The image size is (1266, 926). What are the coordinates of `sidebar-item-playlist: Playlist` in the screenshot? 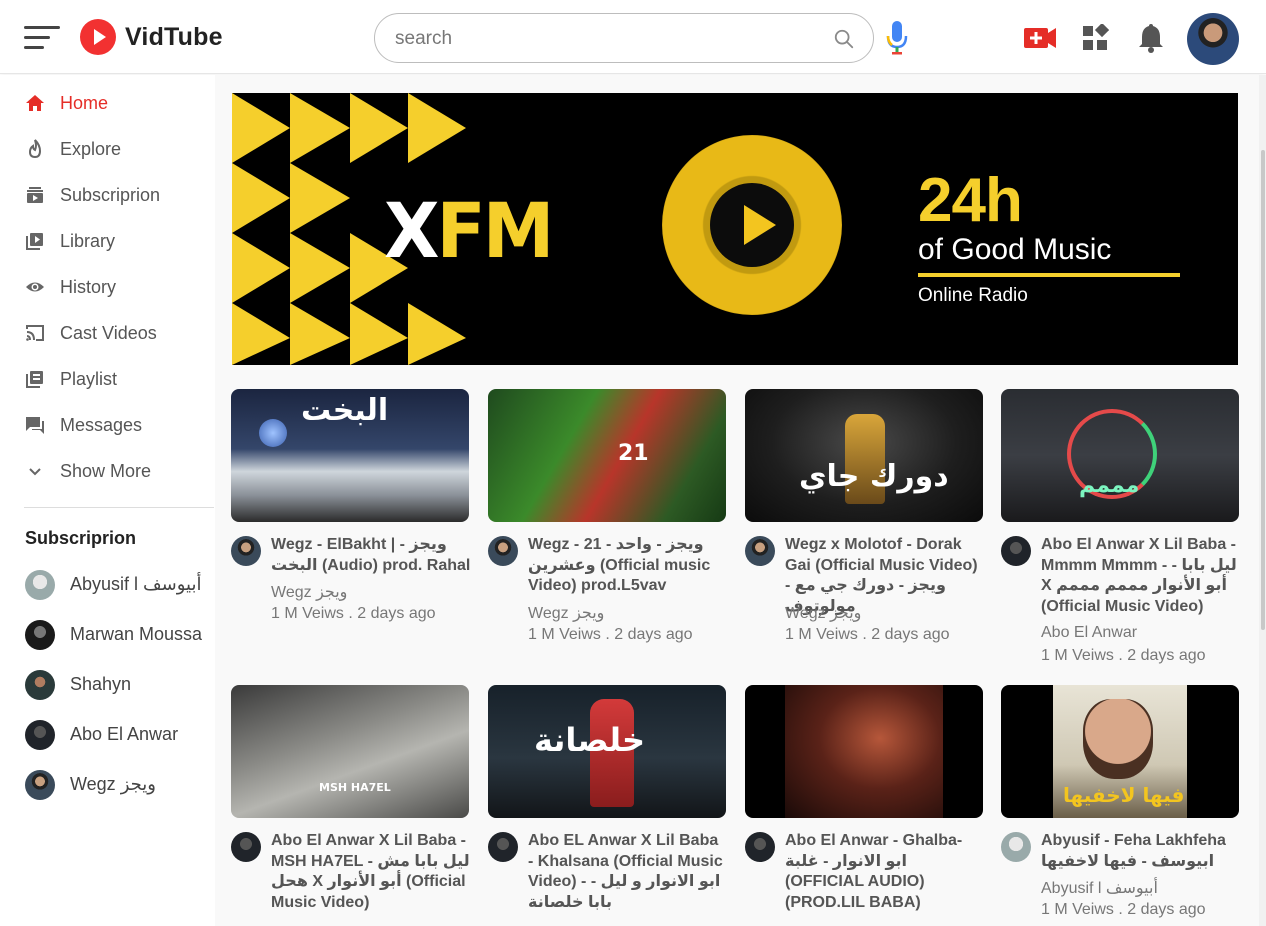 It's located at (107, 379).